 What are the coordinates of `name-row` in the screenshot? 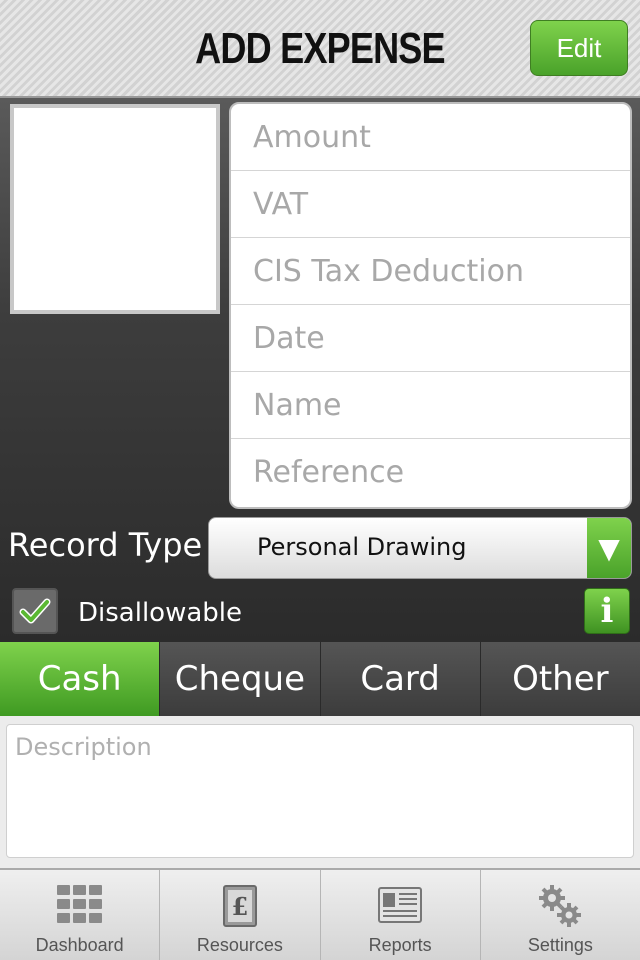 It's located at (430, 405).